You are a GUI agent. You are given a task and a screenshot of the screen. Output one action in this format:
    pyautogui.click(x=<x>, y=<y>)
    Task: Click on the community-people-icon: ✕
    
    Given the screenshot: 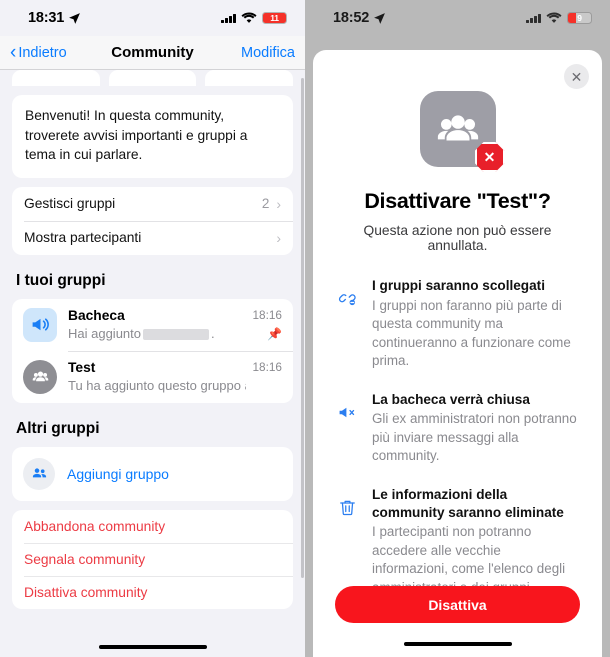 What is the action you would take?
    pyautogui.click(x=462, y=131)
    